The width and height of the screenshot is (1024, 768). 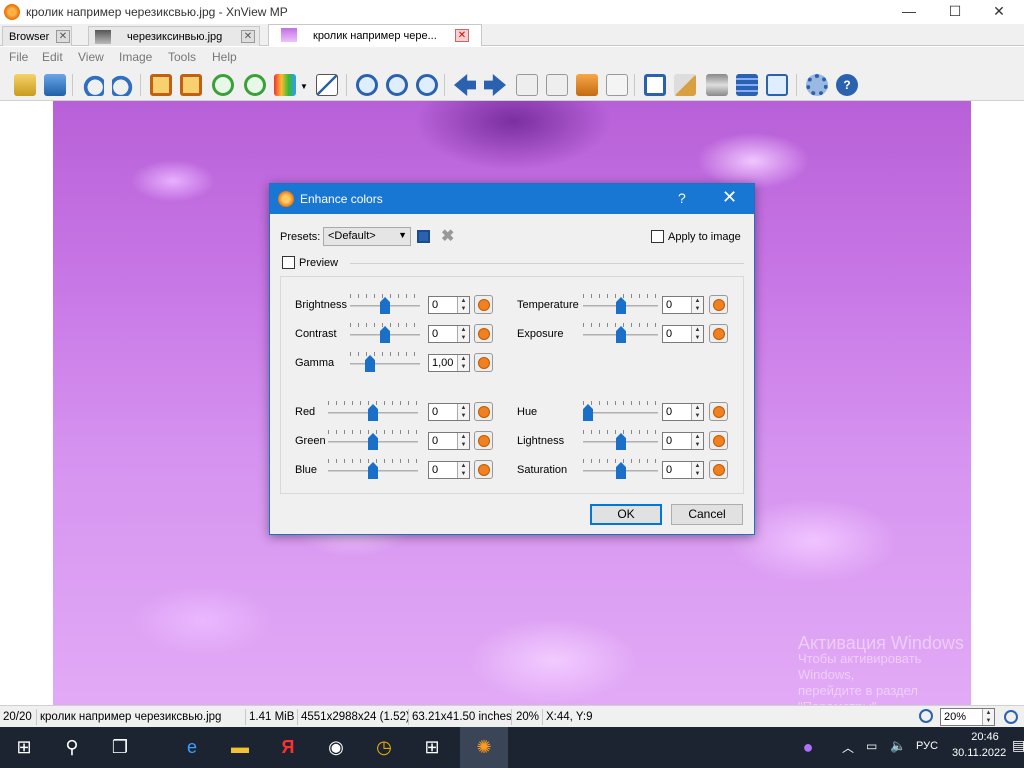 I want to click on menu-view: View, so click(x=91, y=57).